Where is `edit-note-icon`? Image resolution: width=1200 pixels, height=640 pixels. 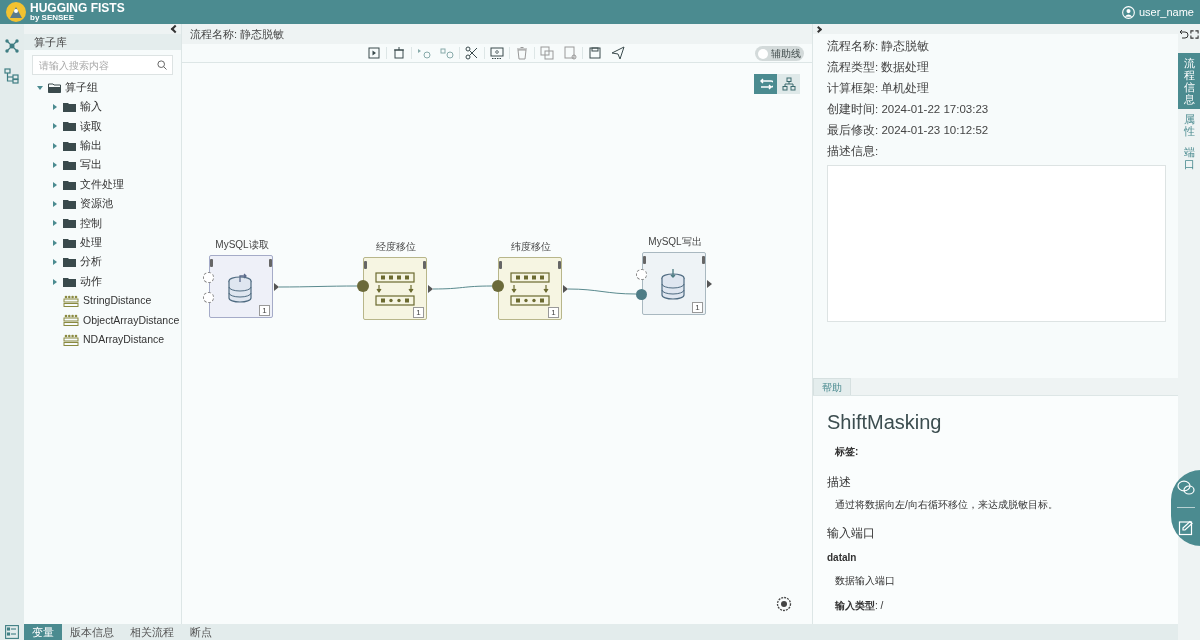 edit-note-icon is located at coordinates (1186, 528).